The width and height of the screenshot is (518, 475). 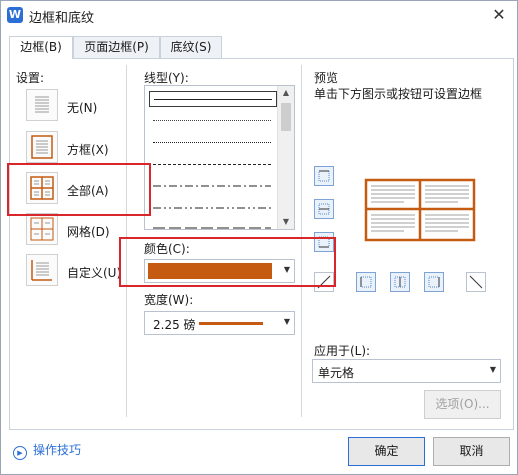 I want to click on tab-borders: 边框(B), so click(x=41, y=47).